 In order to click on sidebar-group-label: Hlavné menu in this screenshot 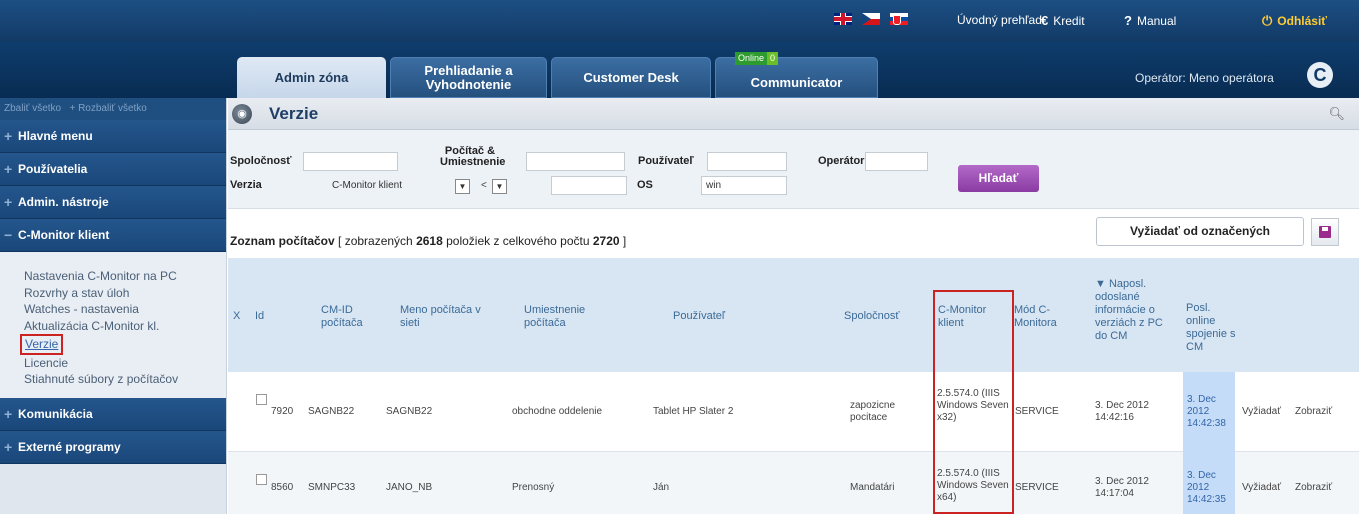, I will do `click(55, 136)`.